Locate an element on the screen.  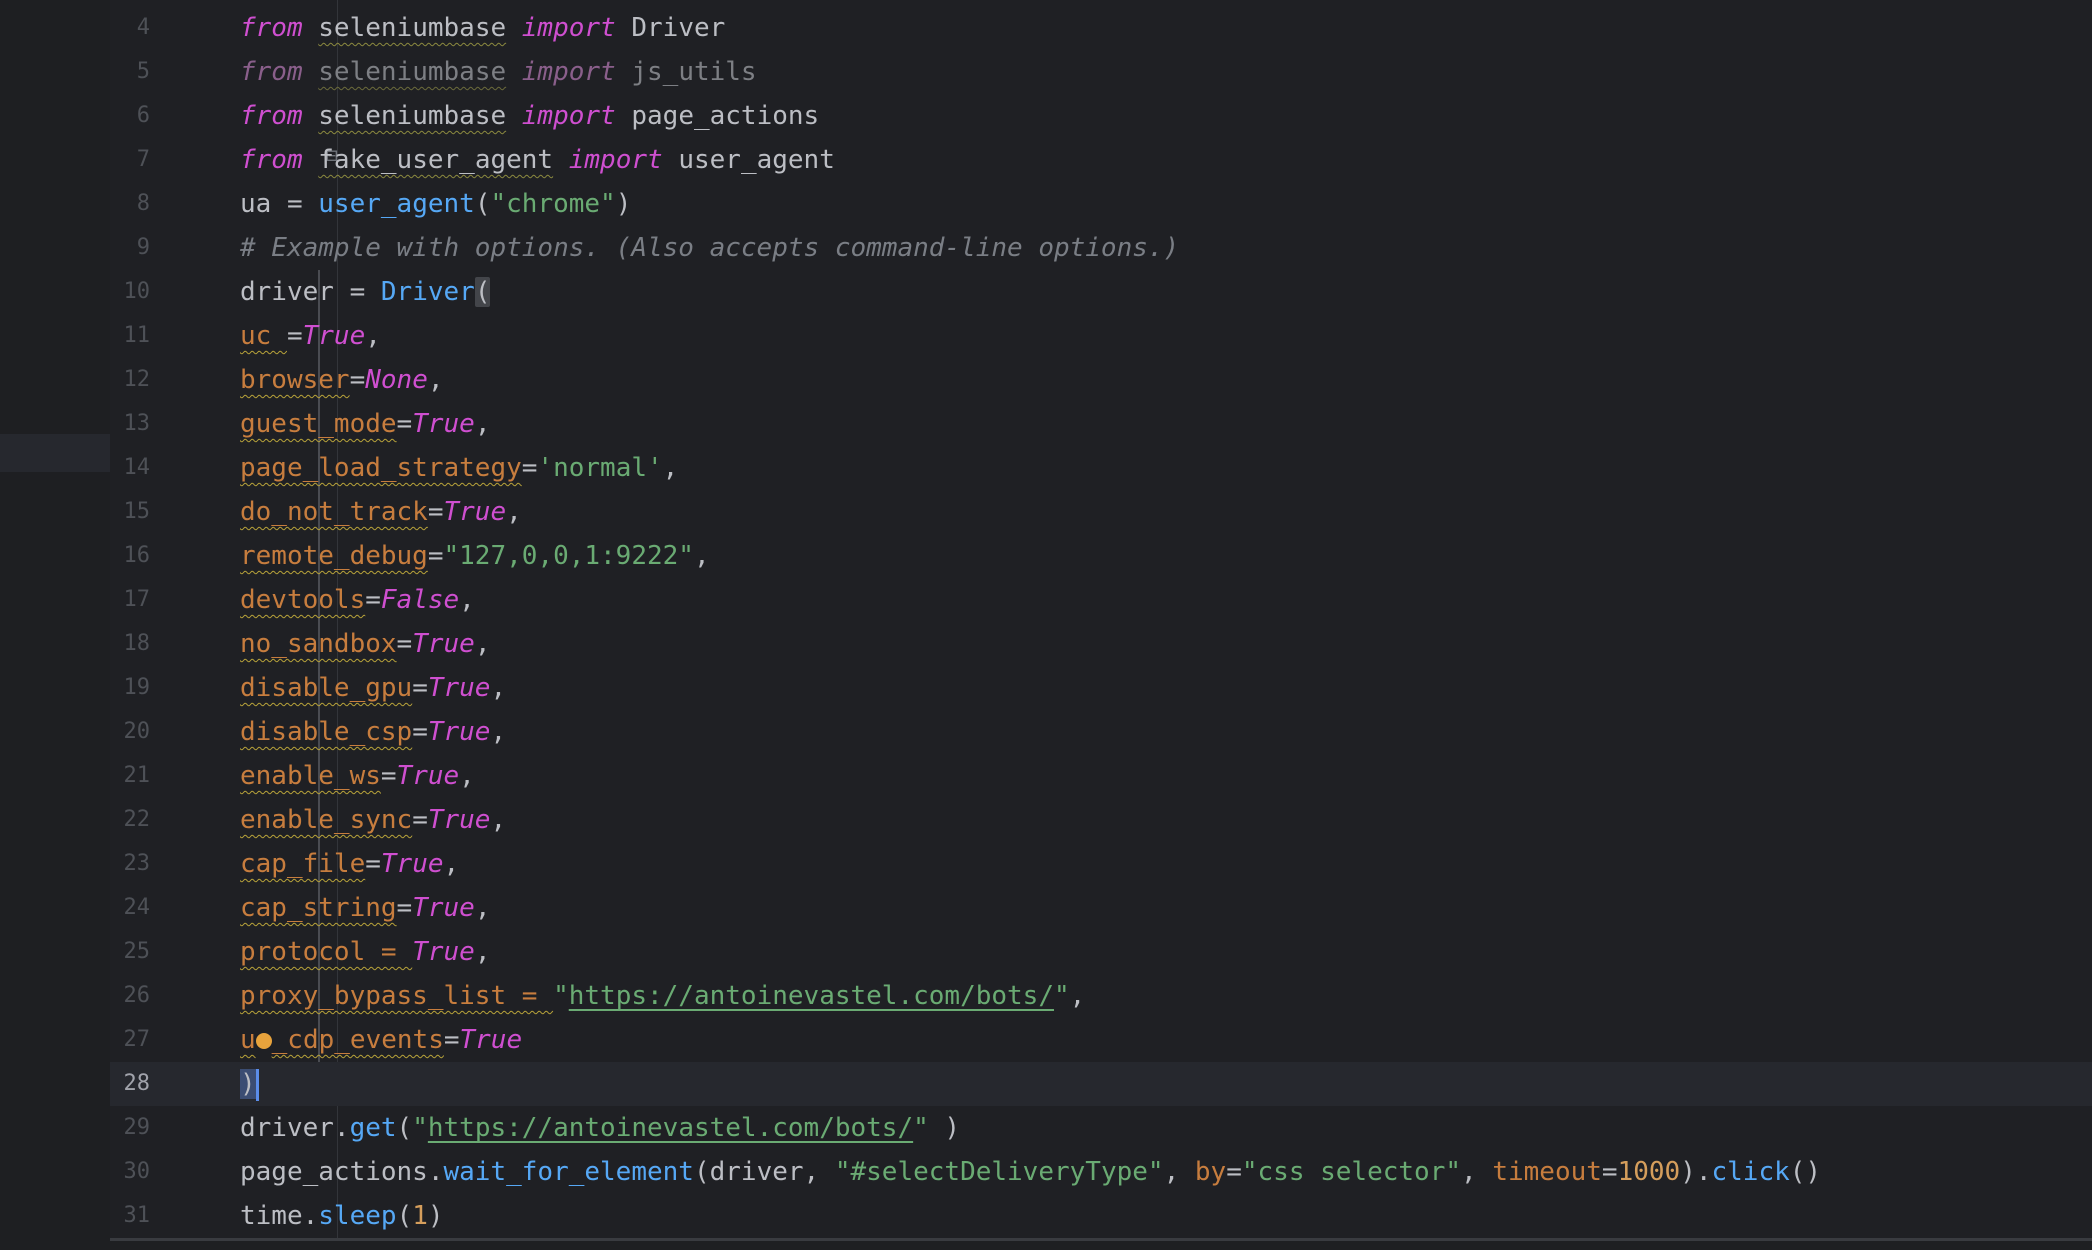
code-token: = is located at coordinates (357, 380).